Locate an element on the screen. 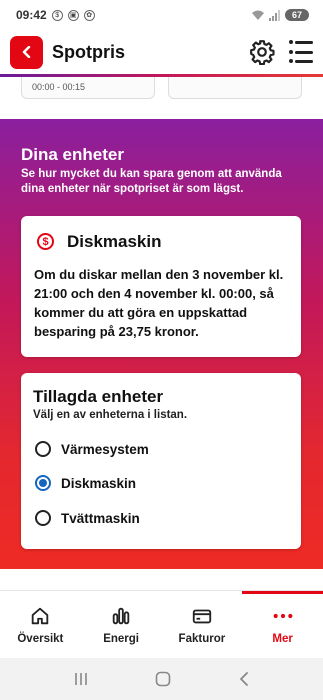 The image size is (323, 700). time-card is located at coordinates (235, 88).